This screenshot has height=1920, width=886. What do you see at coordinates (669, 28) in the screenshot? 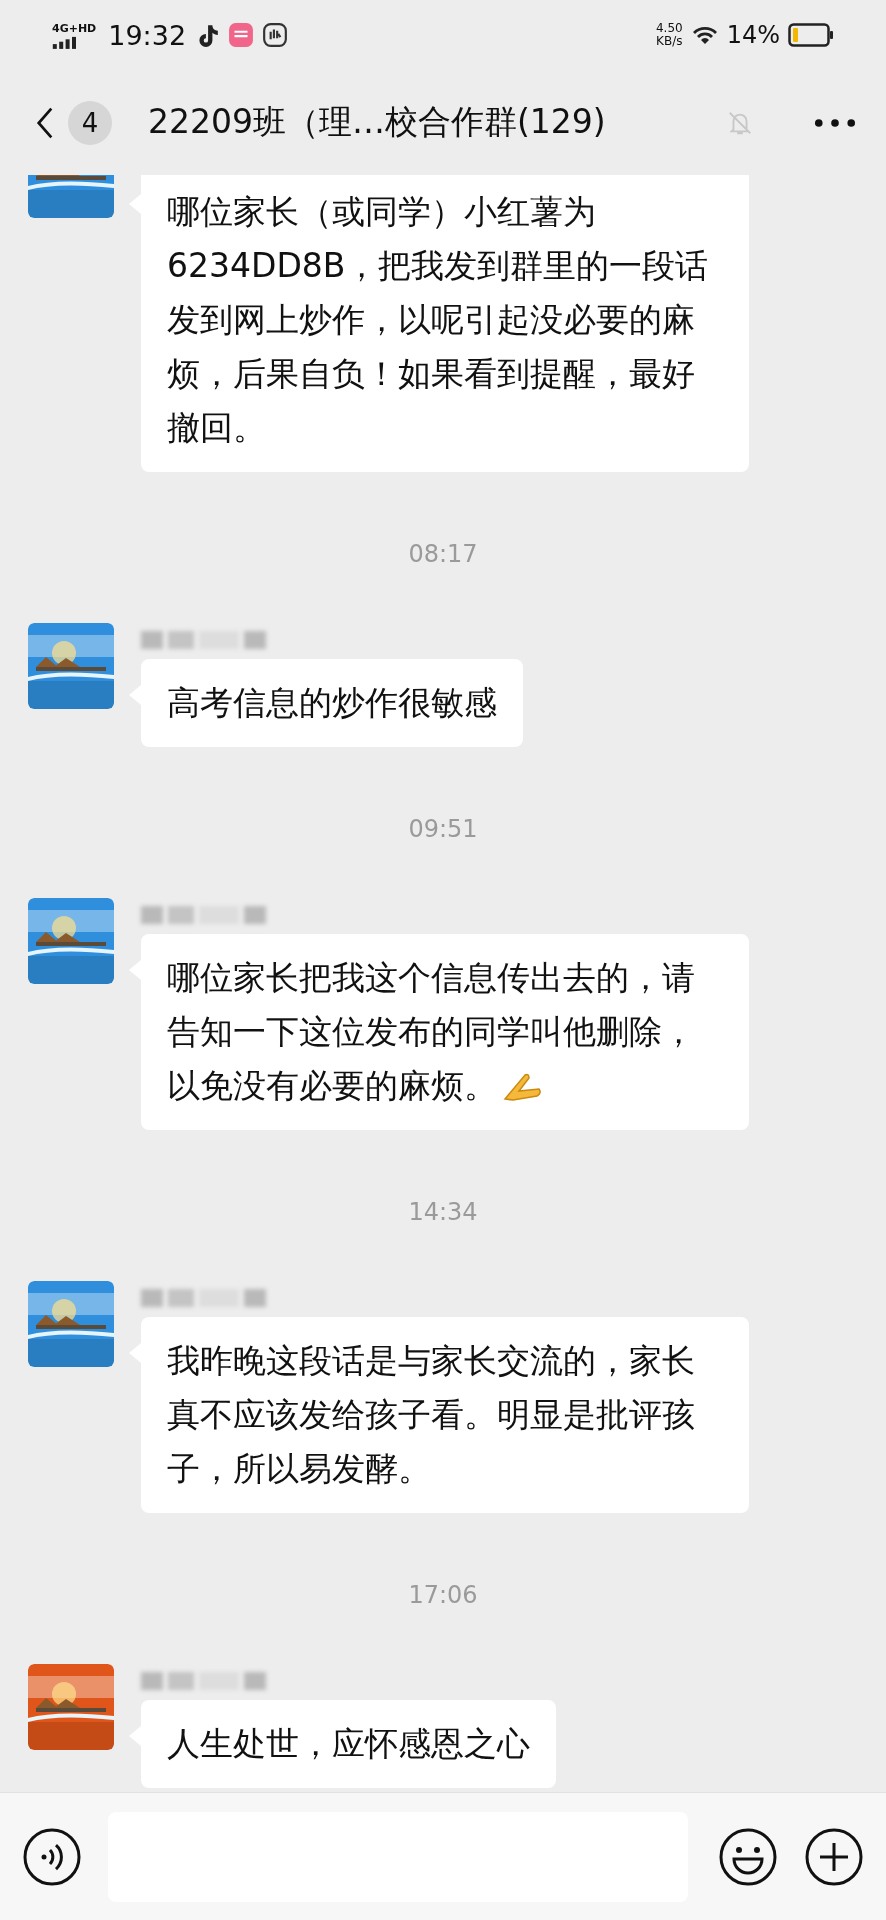
I see `speed-value: 4.50` at bounding box center [669, 28].